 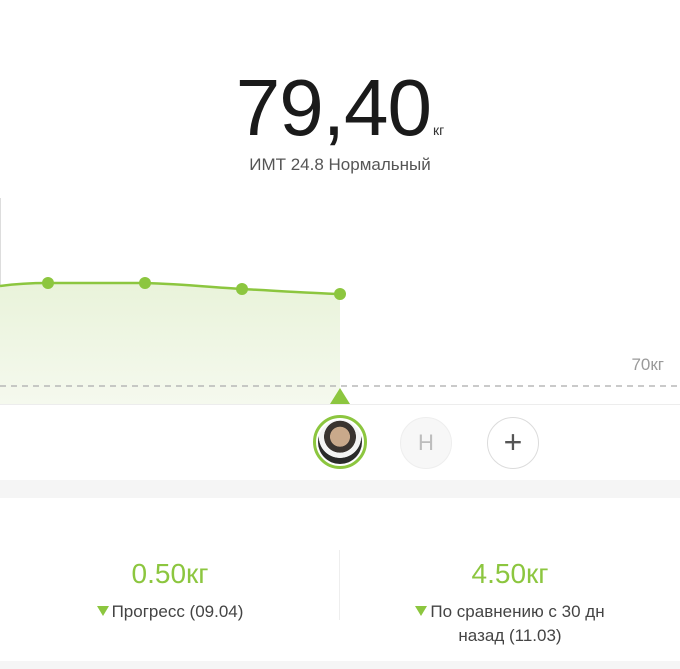 I want to click on bottom-separator, so click(x=340, y=665).